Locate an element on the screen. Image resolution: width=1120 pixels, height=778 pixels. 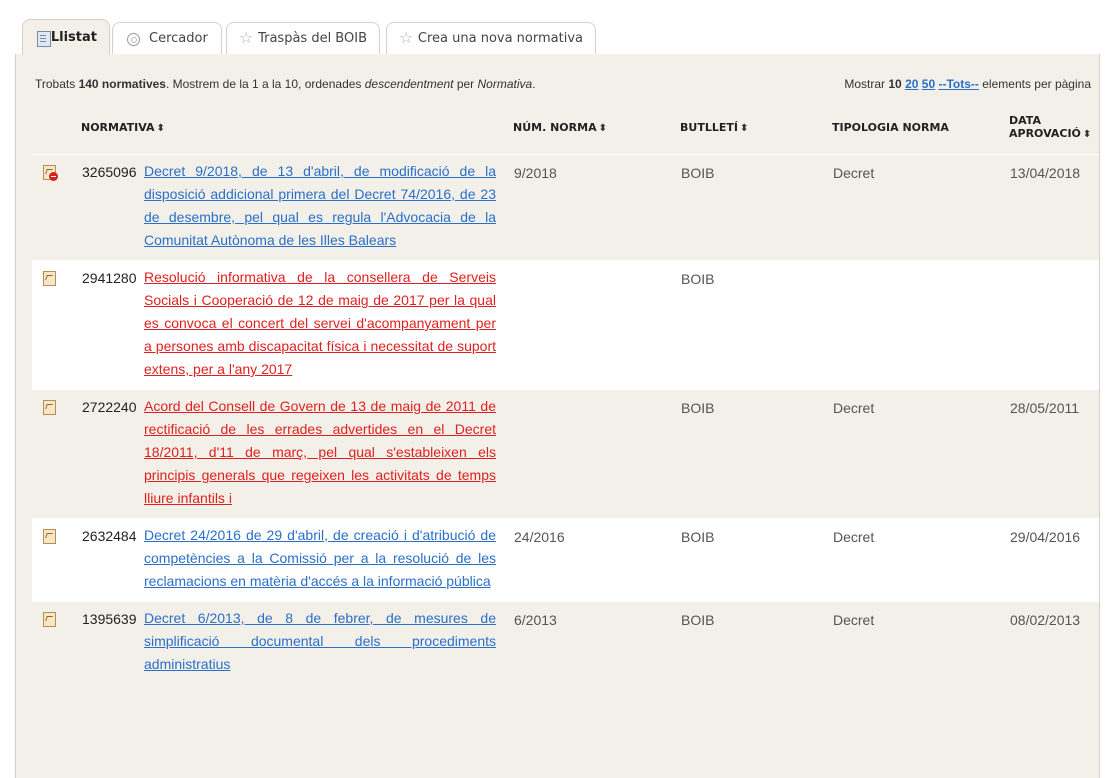
header-normativa: NORMATIVA ⬍ is located at coordinates (297, 134).